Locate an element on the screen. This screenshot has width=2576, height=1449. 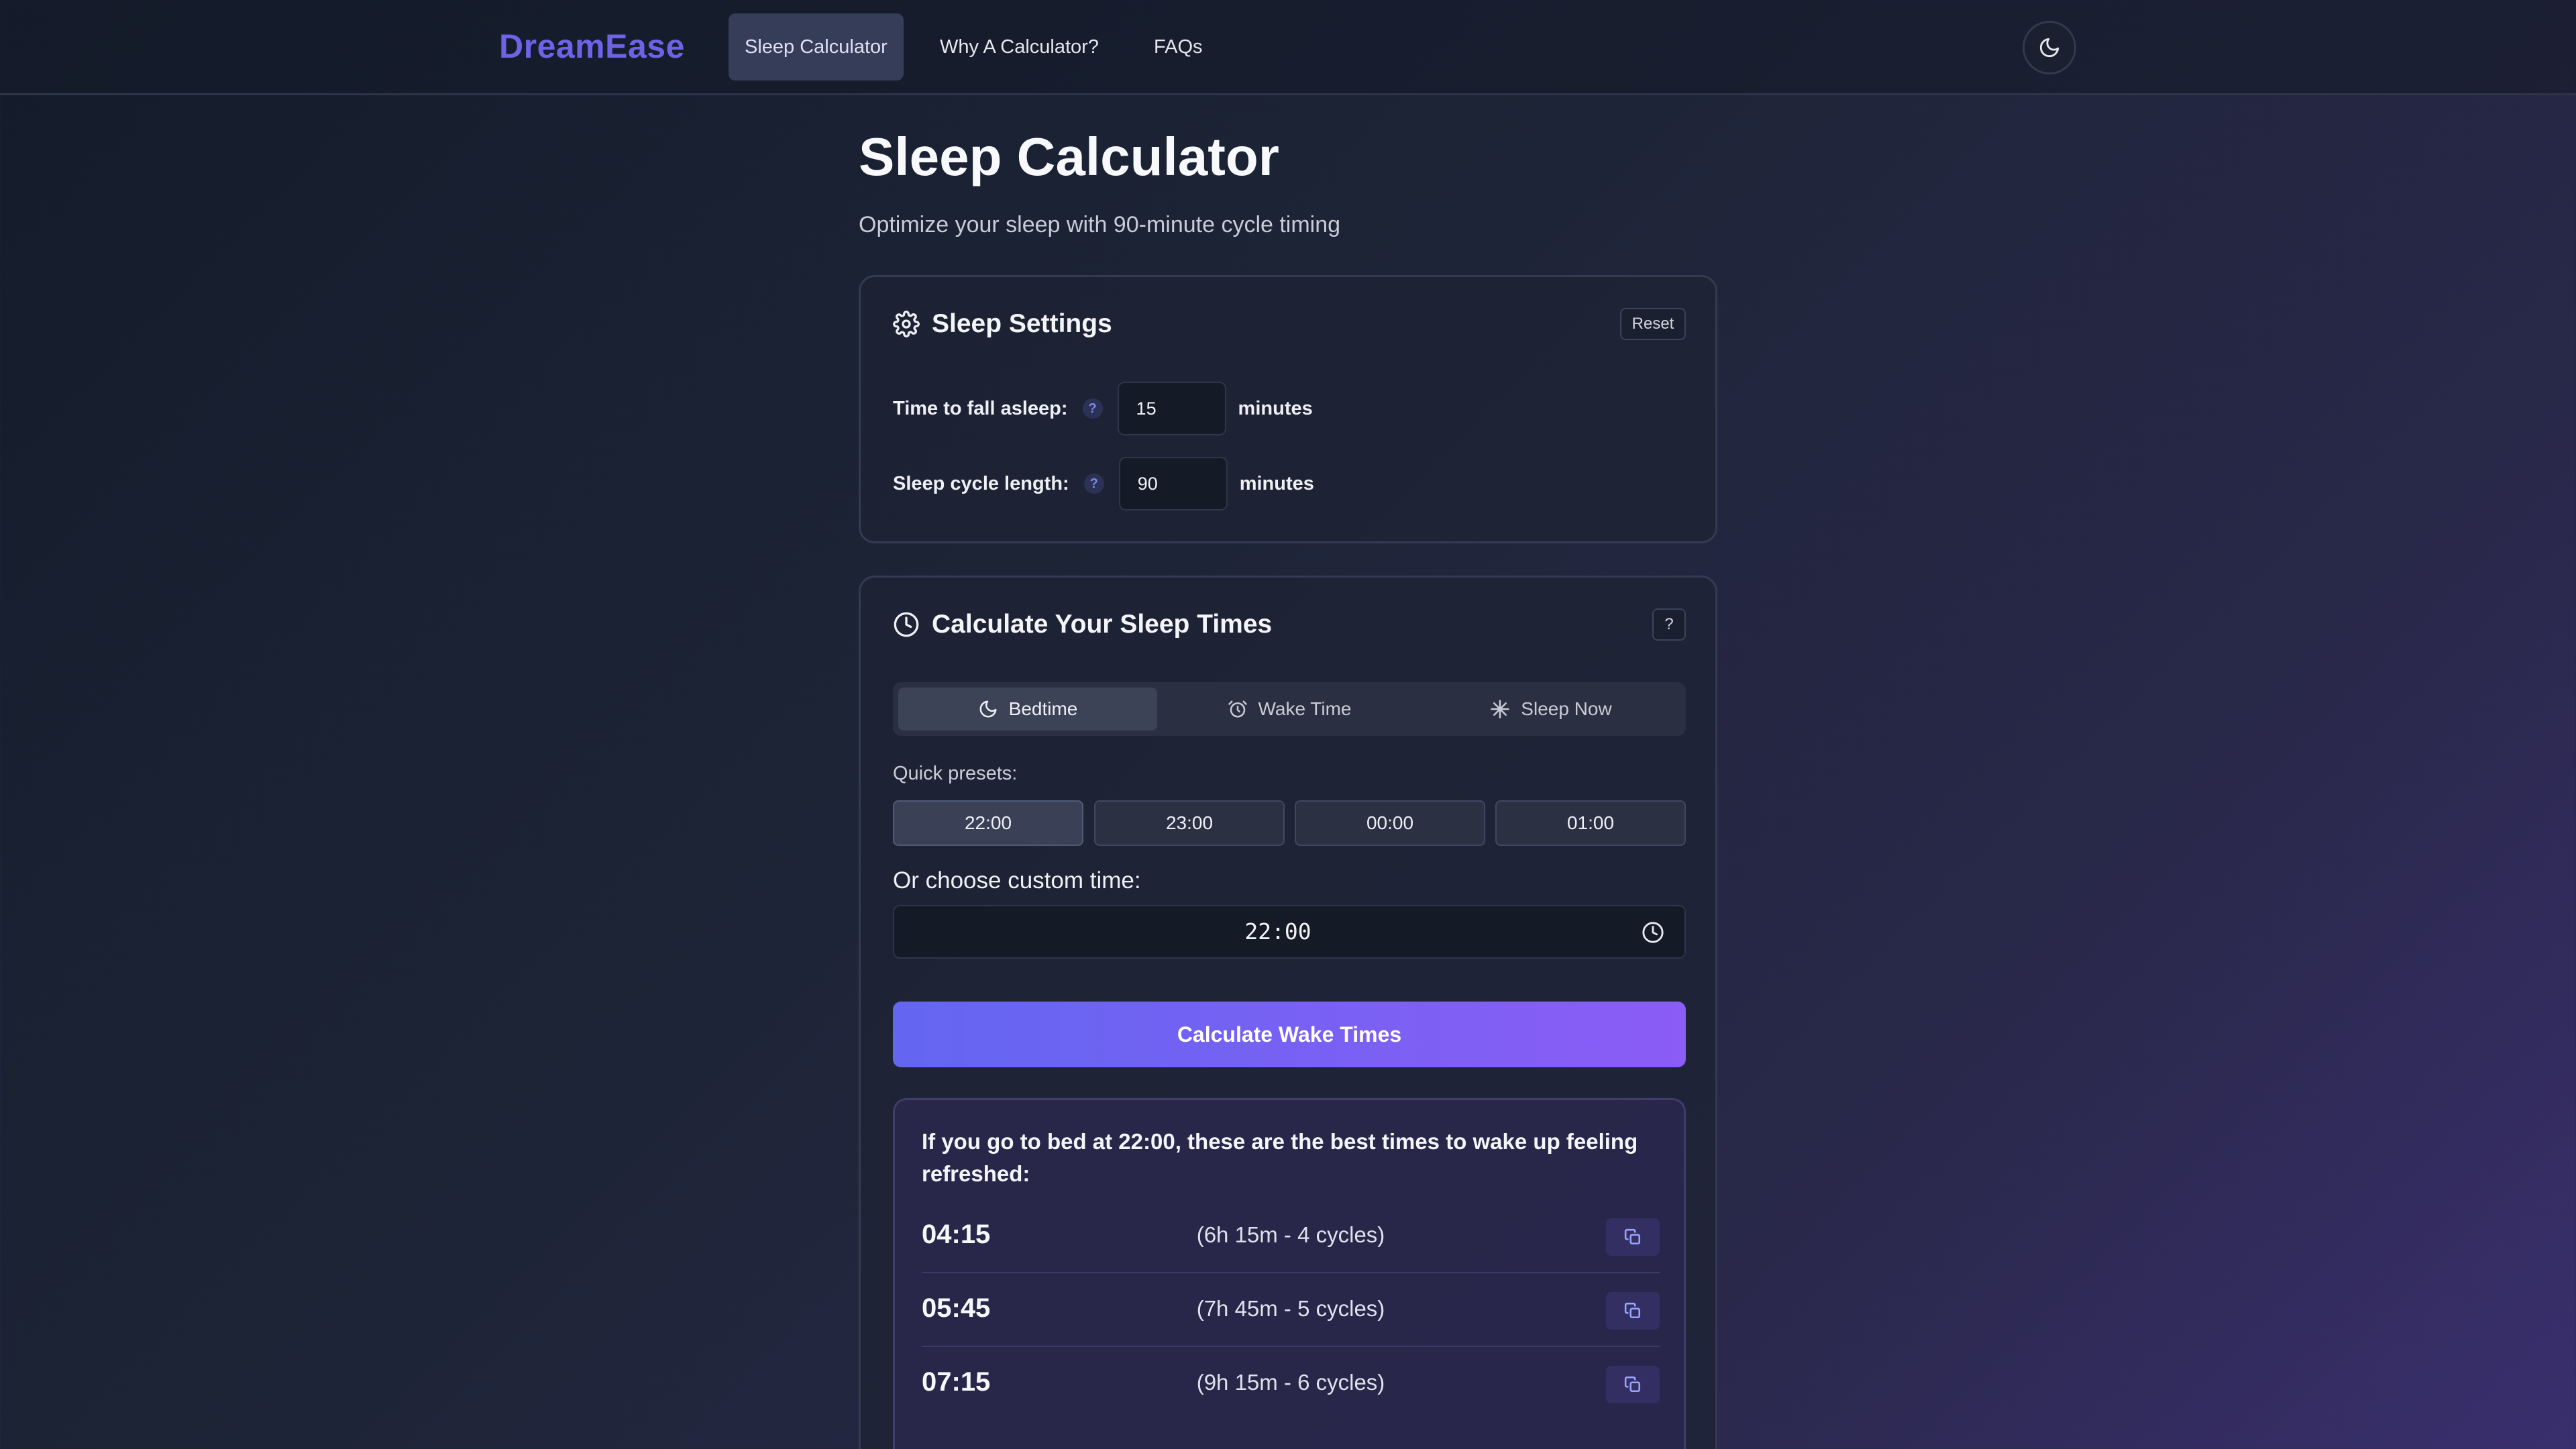
fall-asleep-label: Time to fall asleep: is located at coordinates (980, 408).